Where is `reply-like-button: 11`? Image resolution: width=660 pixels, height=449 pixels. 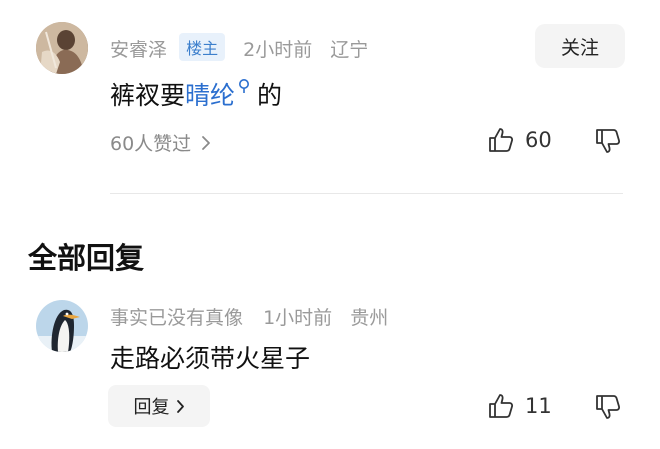 reply-like-button: 11 is located at coordinates (519, 406).